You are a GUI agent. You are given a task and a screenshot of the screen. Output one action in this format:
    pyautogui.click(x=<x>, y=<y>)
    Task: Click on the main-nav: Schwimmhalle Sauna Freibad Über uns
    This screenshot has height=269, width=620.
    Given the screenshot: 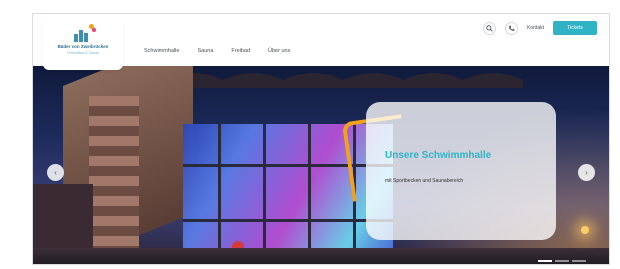 What is the action you would take?
    pyautogui.click(x=217, y=51)
    